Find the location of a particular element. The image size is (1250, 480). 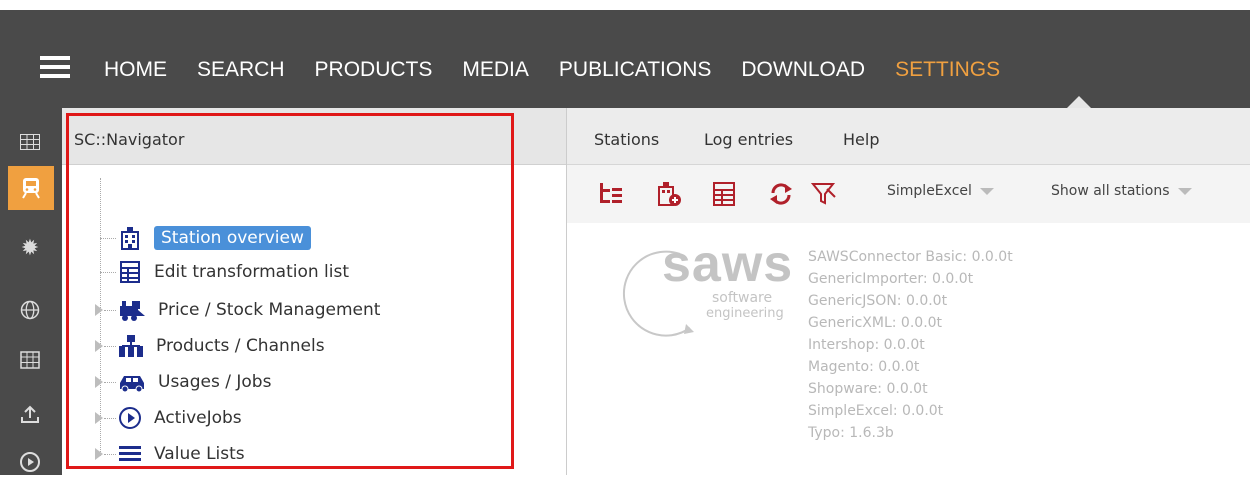

navigator-header: SC::Navigator is located at coordinates (314, 136).